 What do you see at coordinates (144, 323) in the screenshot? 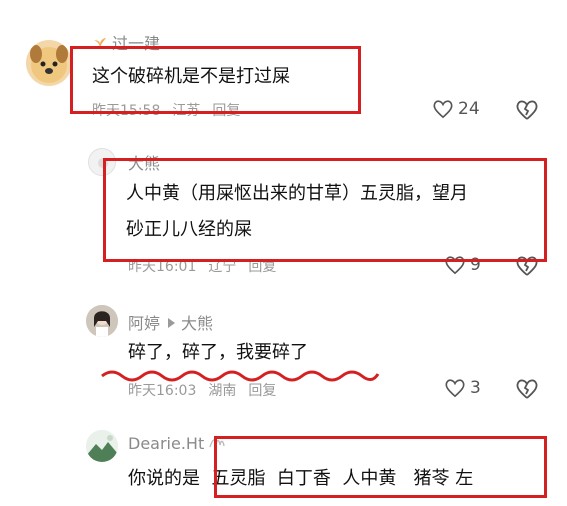
I see `username-text: 阿婷` at bounding box center [144, 323].